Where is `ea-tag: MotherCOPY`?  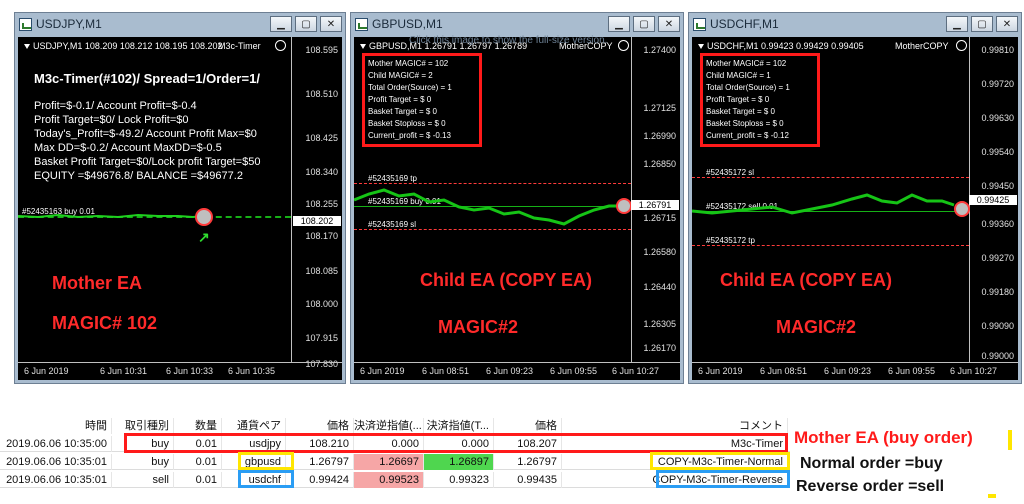
ea-tag: MotherCOPY is located at coordinates (922, 46).